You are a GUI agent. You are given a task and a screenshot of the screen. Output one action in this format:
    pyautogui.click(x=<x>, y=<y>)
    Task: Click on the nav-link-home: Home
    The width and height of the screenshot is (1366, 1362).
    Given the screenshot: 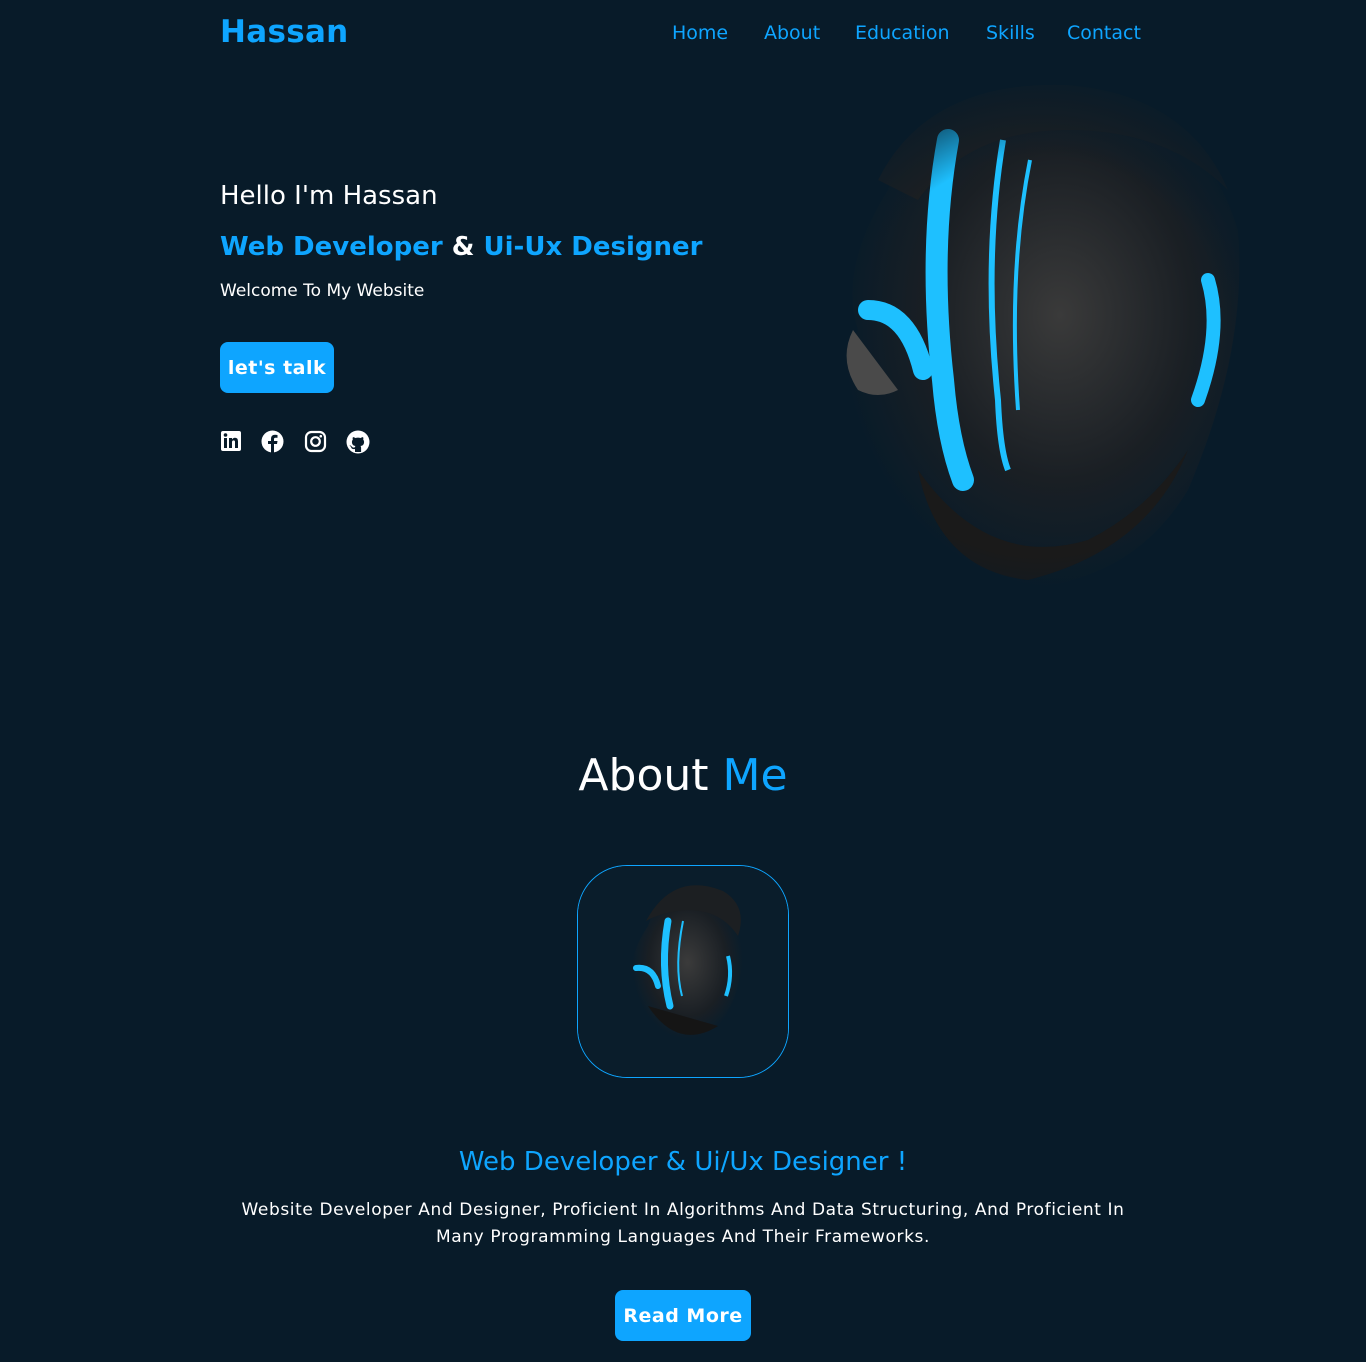 What is the action you would take?
    pyautogui.click(x=700, y=33)
    